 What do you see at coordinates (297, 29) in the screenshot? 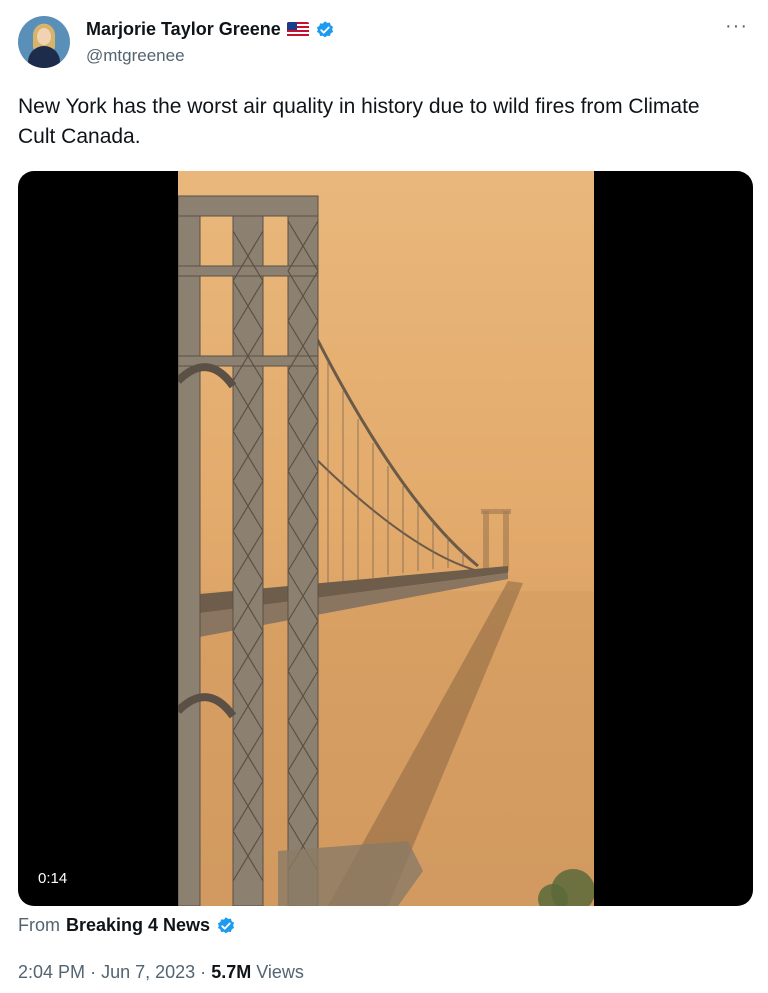
I see `us-flag-icon` at bounding box center [297, 29].